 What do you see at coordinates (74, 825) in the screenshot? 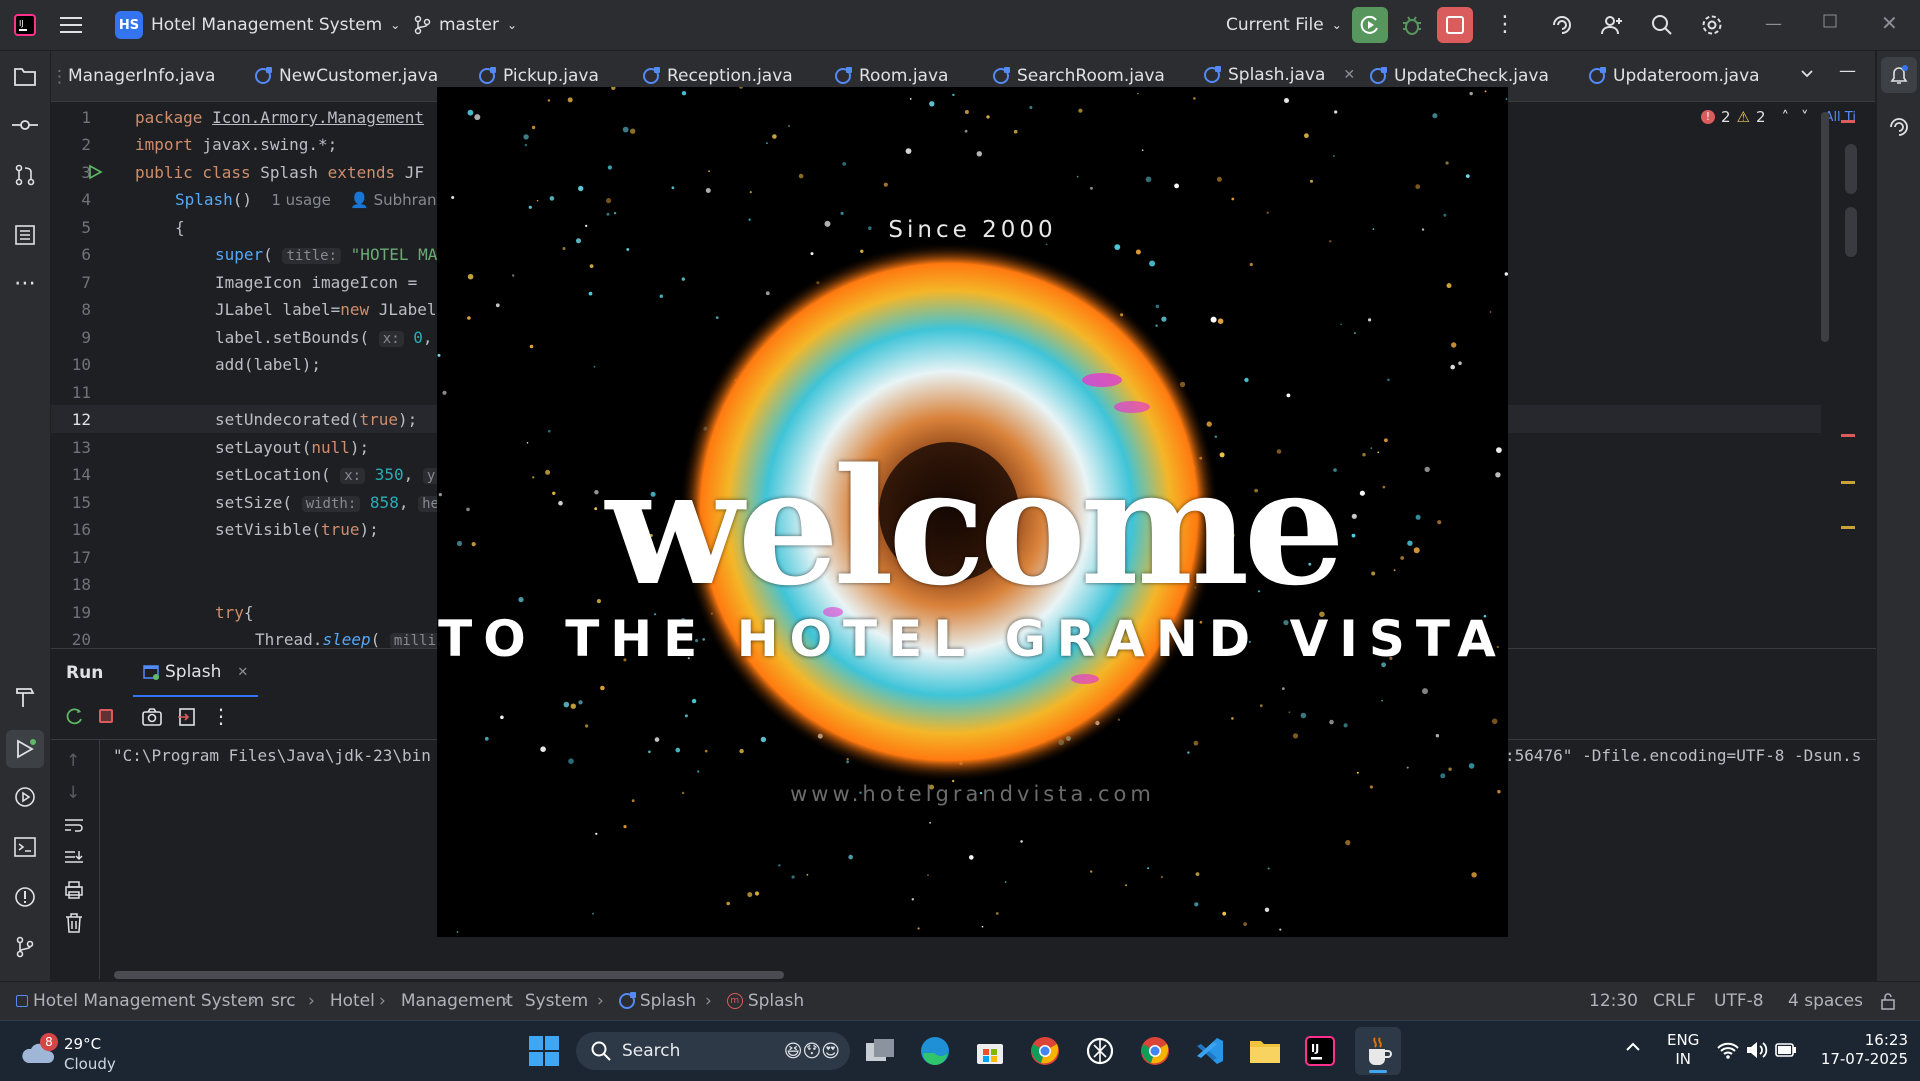
I see `soft-wrap-icon` at bounding box center [74, 825].